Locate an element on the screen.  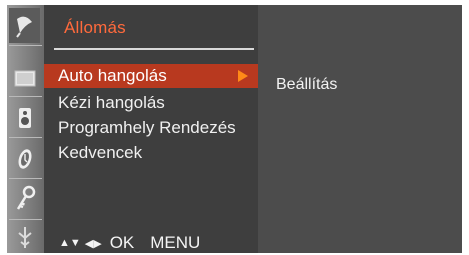
sidebar-item-audio is located at coordinates (24, 117).